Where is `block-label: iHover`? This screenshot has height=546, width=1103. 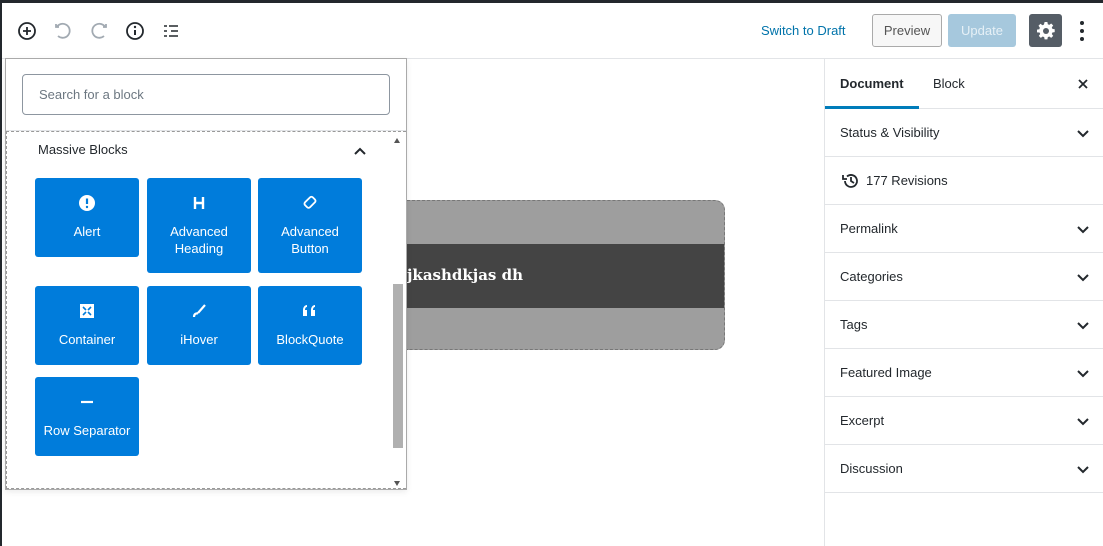 block-label: iHover is located at coordinates (199, 339).